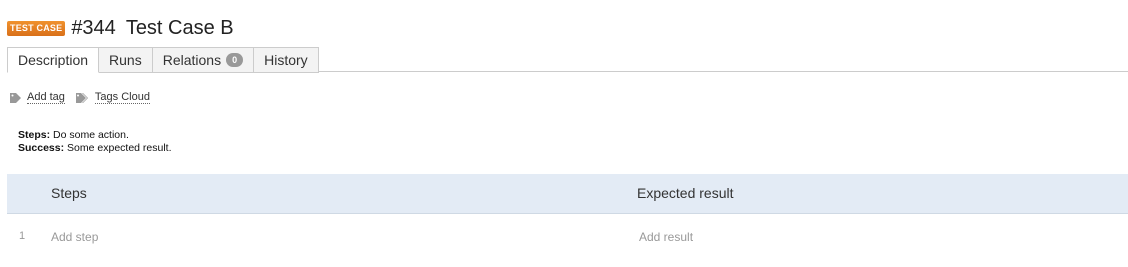  I want to click on tags-bar: Add tag Tags Cloud, so click(85, 97).